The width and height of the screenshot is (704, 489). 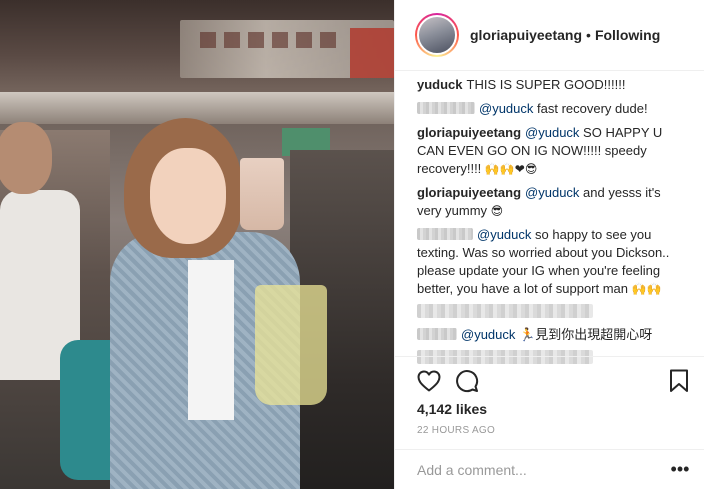 What do you see at coordinates (262, 194) in the screenshot?
I see `bubble-tea-cup` at bounding box center [262, 194].